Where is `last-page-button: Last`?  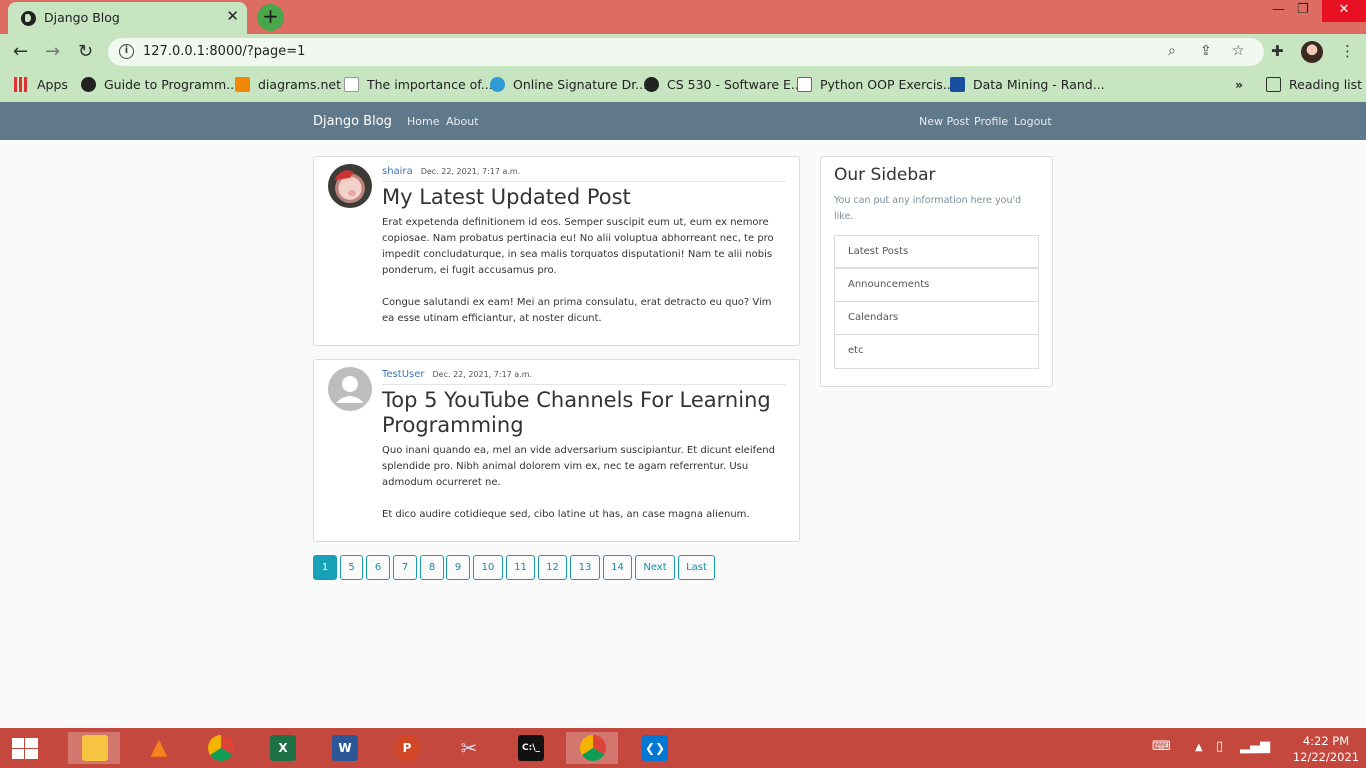 last-page-button: Last is located at coordinates (696, 567).